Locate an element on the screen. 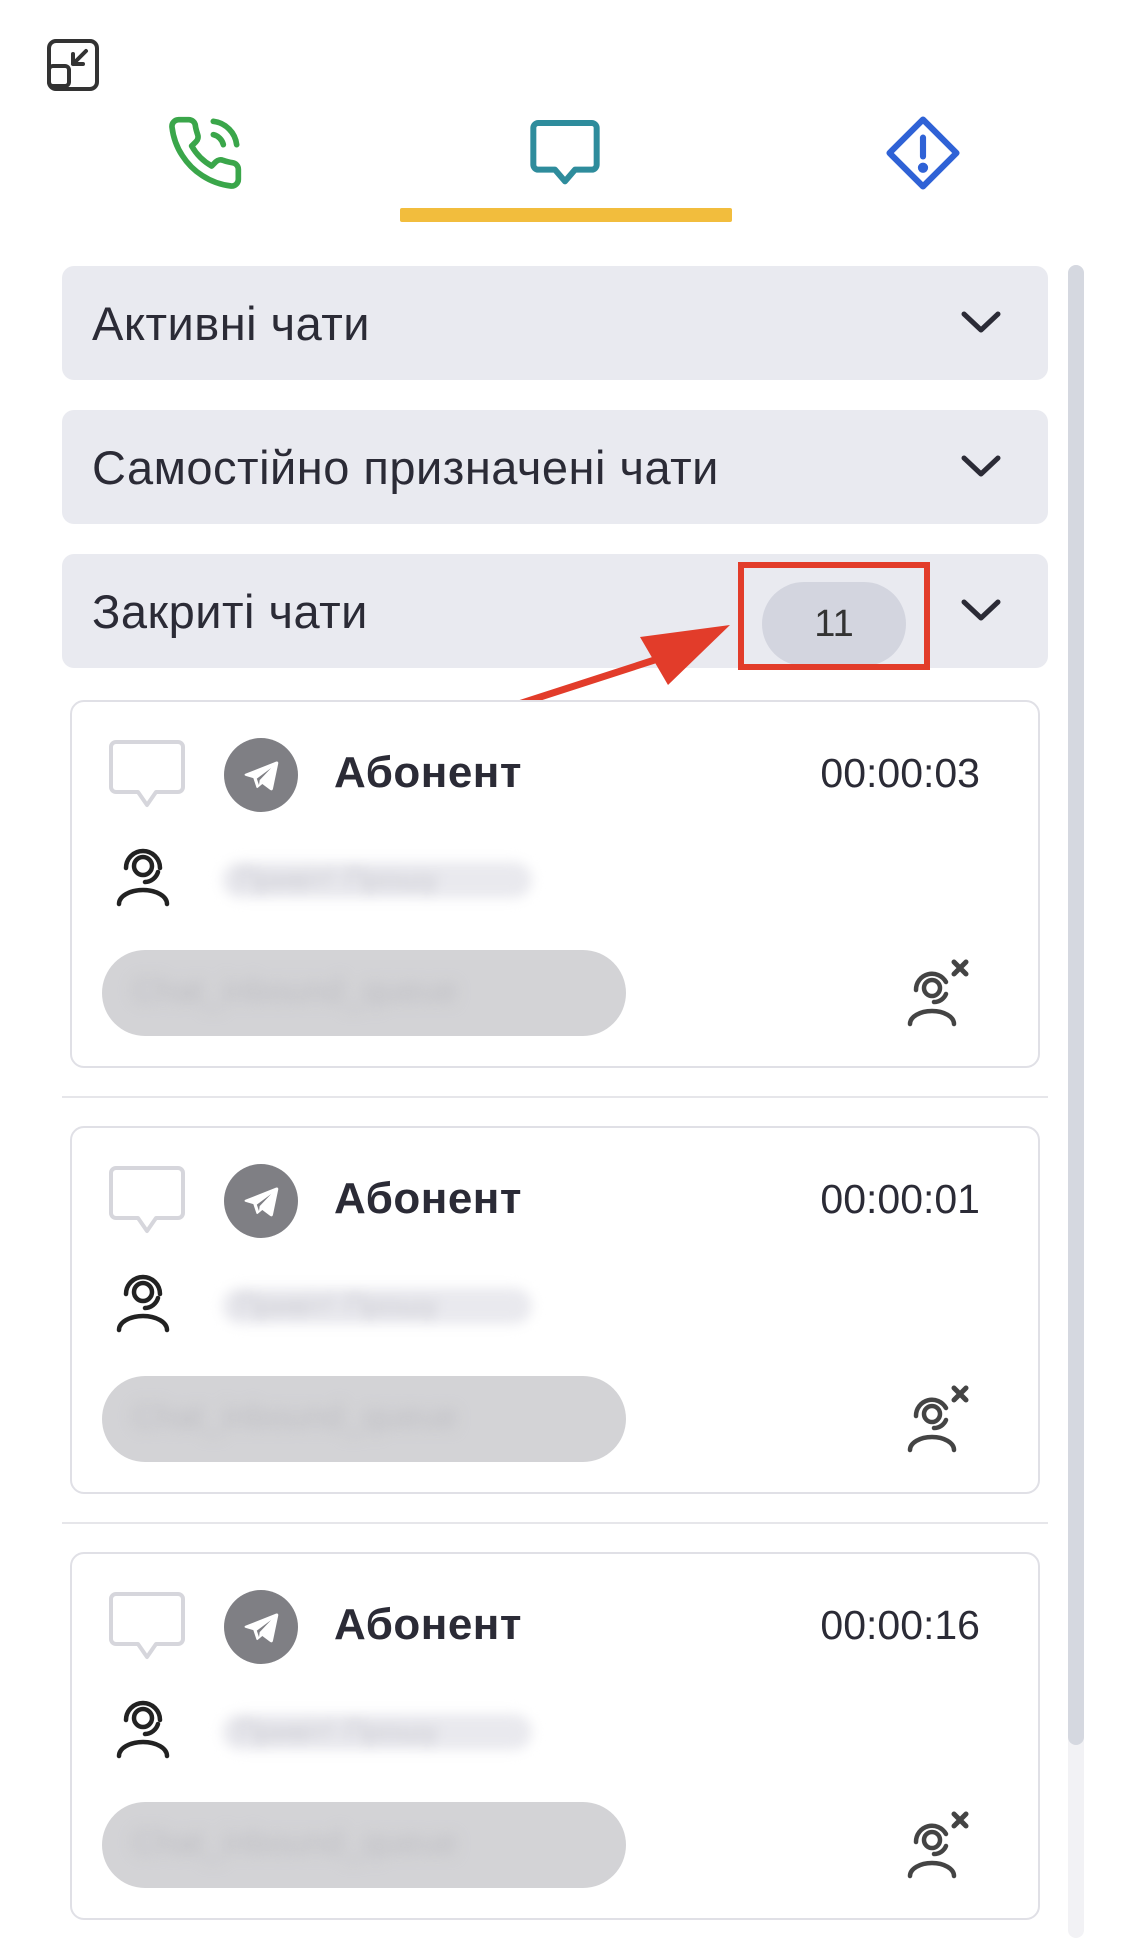 The width and height of the screenshot is (1128, 1938). scrollbar-thumb is located at coordinates (1076, 1005).